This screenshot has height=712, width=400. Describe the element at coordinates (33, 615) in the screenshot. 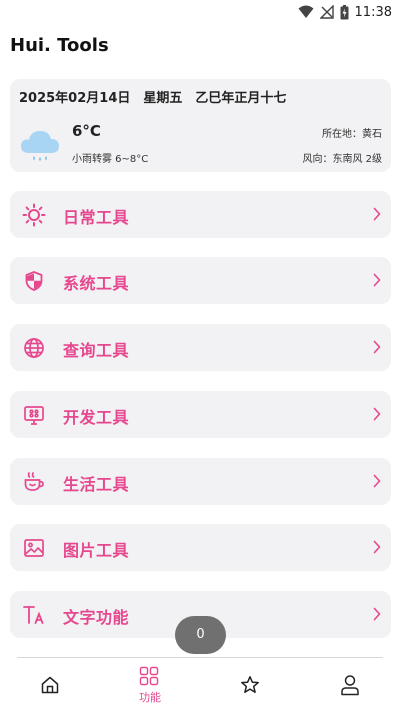

I see `text-icon` at that location.